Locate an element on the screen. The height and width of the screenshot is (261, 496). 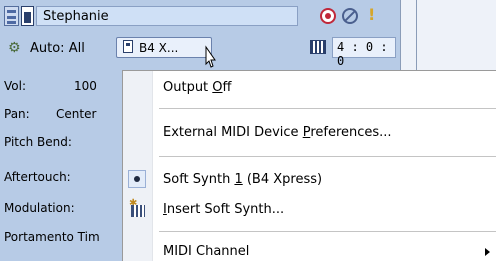
menu-item-label: Output Off is located at coordinates (197, 87).